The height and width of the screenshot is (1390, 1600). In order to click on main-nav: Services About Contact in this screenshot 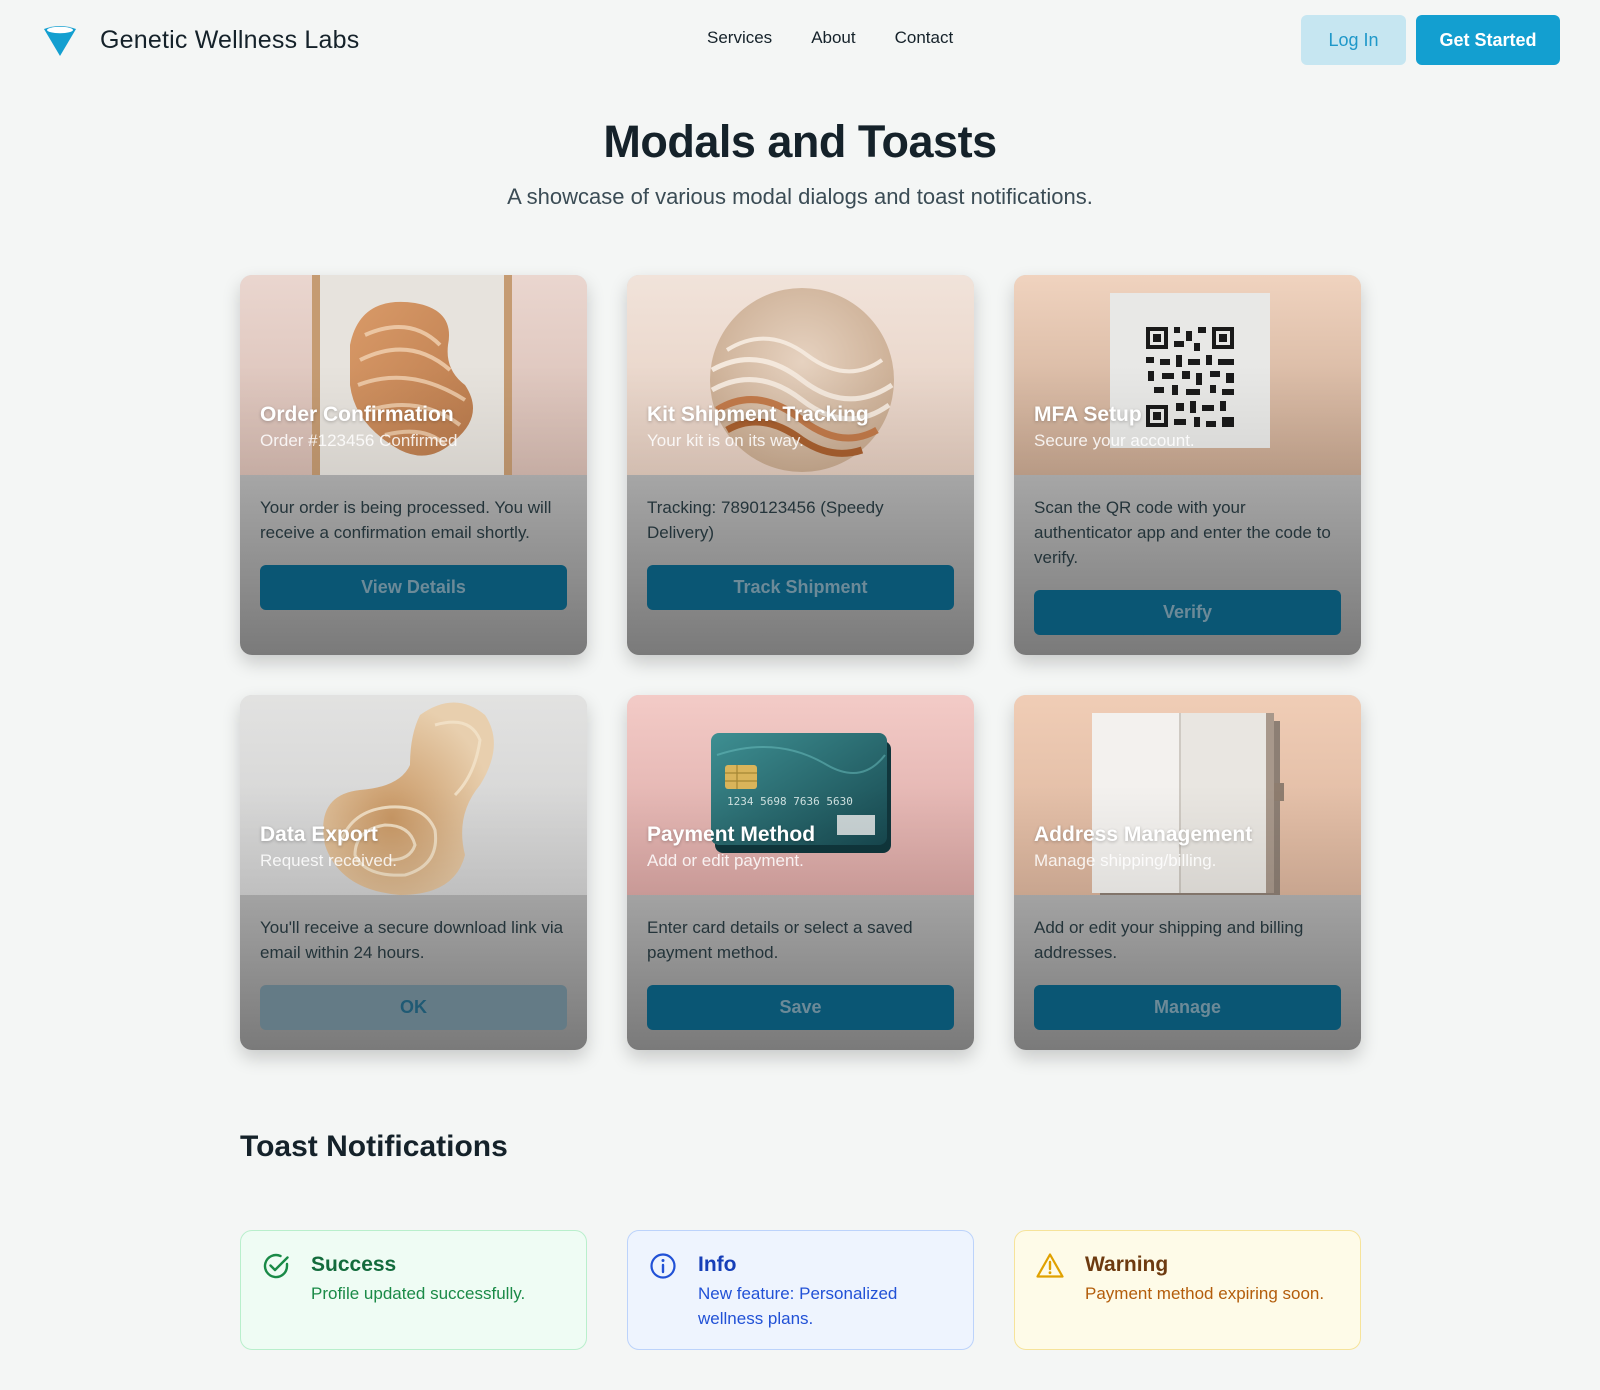, I will do `click(830, 38)`.